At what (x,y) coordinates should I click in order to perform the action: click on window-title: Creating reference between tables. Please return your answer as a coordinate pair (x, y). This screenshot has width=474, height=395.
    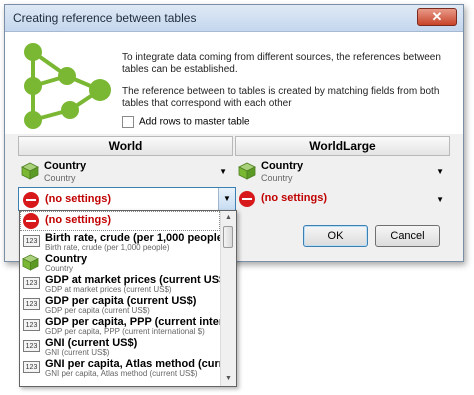
    Looking at the image, I should click on (105, 18).